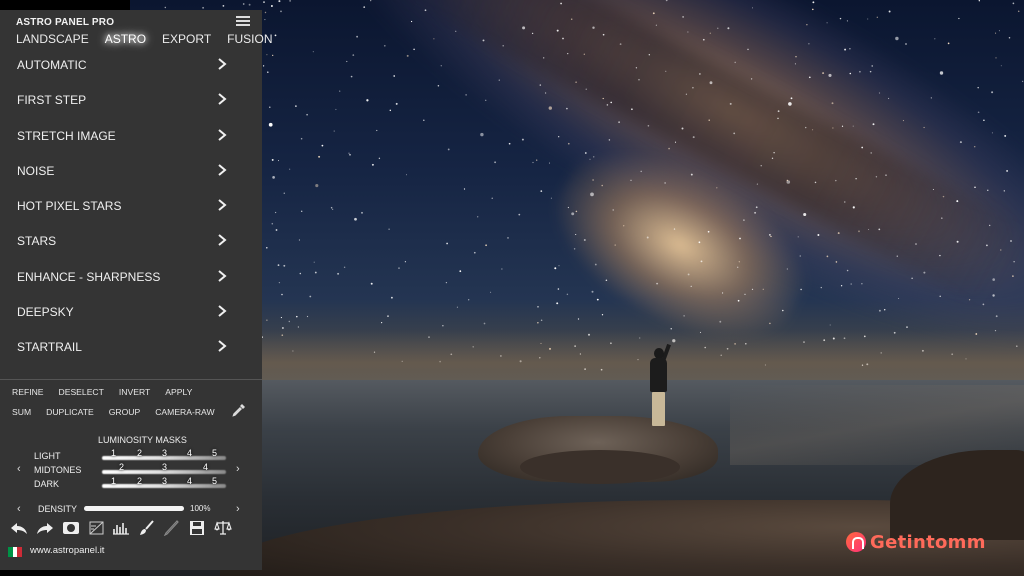 The image size is (1024, 576). I want to click on refine-button: REFINE, so click(28, 392).